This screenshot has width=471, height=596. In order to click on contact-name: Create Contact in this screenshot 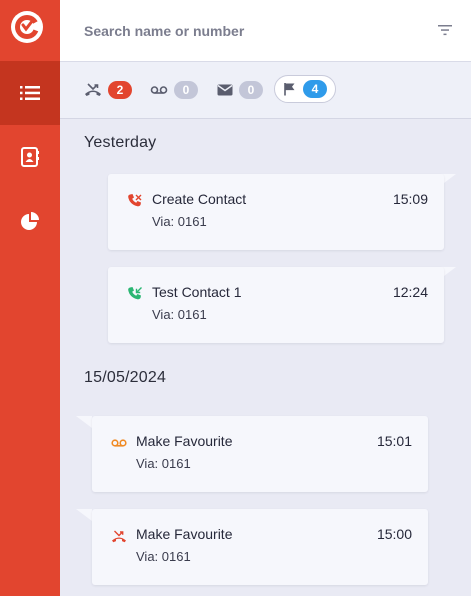, I will do `click(199, 199)`.